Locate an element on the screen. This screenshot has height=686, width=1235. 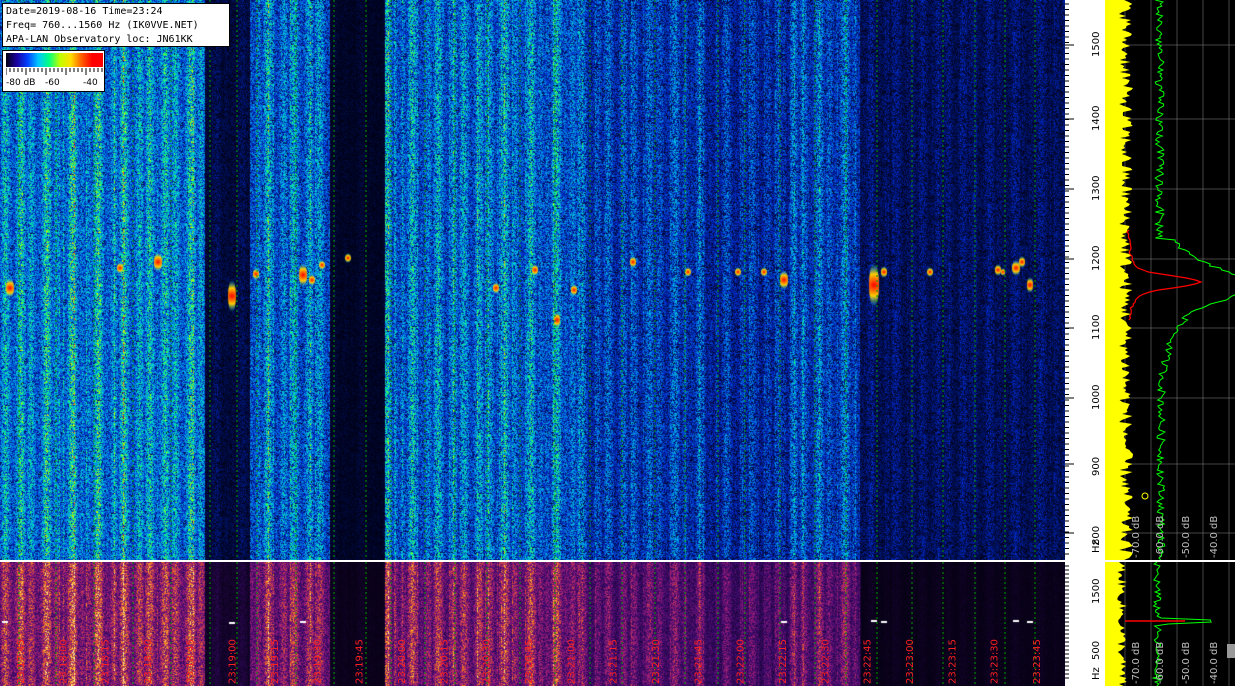
info-frequency: Freq= 760...1560 Hz (IK0VVE.NET) is located at coordinates (102, 25).